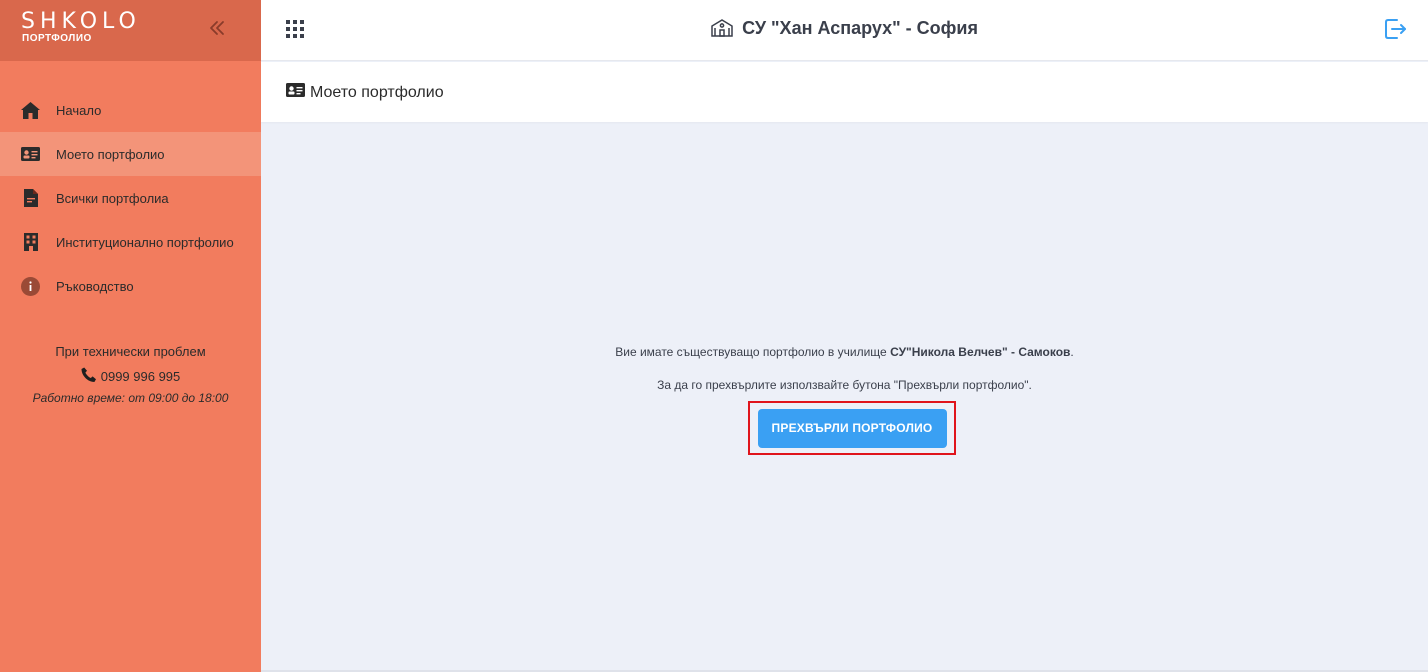  Describe the element at coordinates (112, 198) in the screenshot. I see `sidebar-item-label: Всички портфолиа` at that location.